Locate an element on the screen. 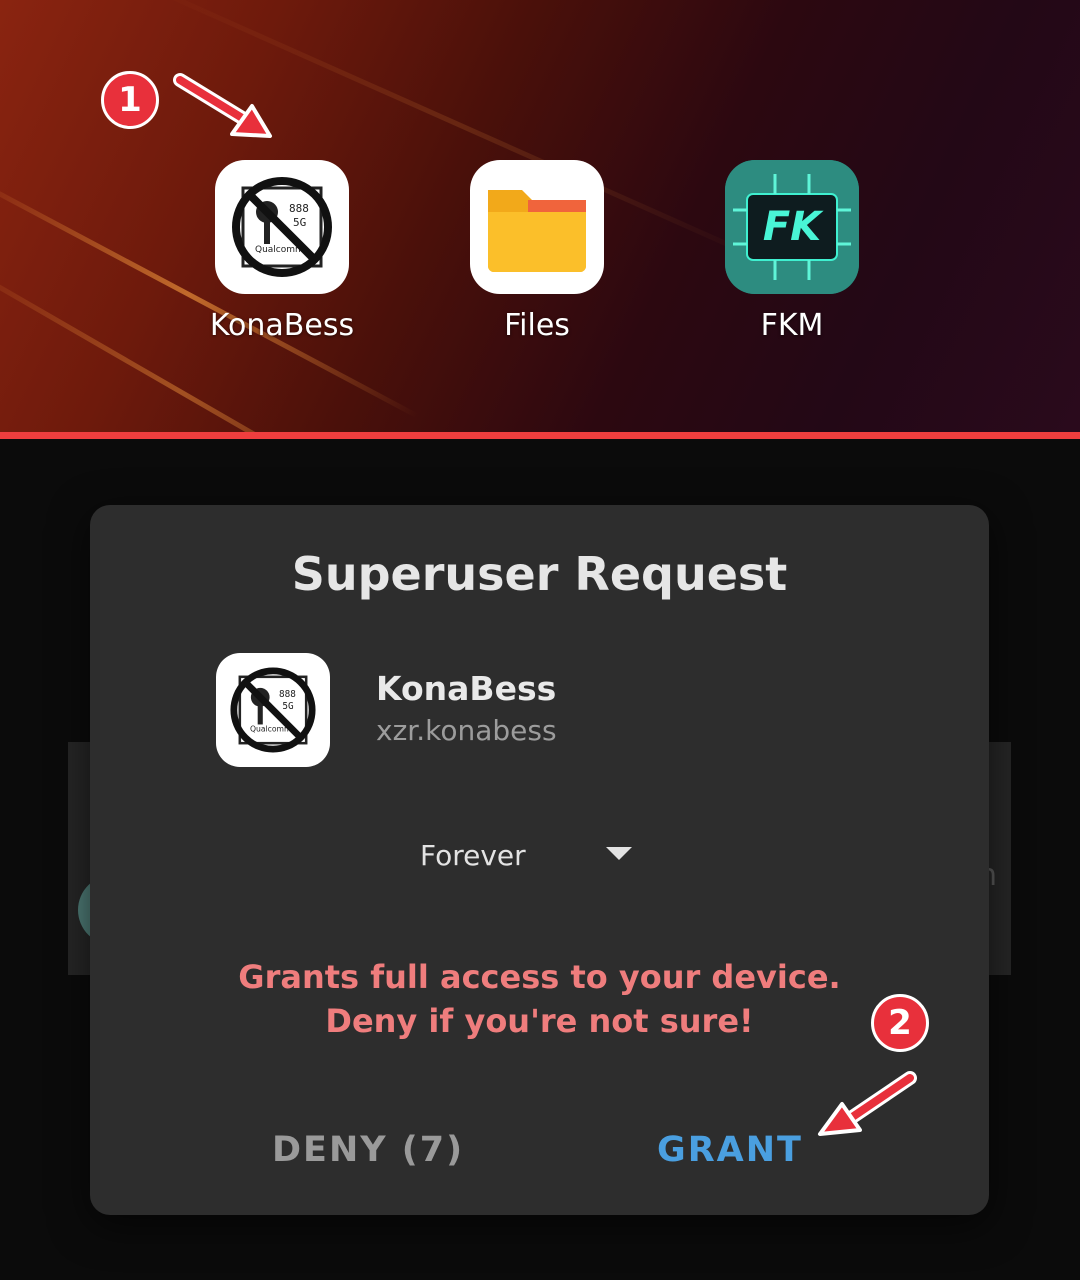  duration-selected: Forever is located at coordinates (473, 855).